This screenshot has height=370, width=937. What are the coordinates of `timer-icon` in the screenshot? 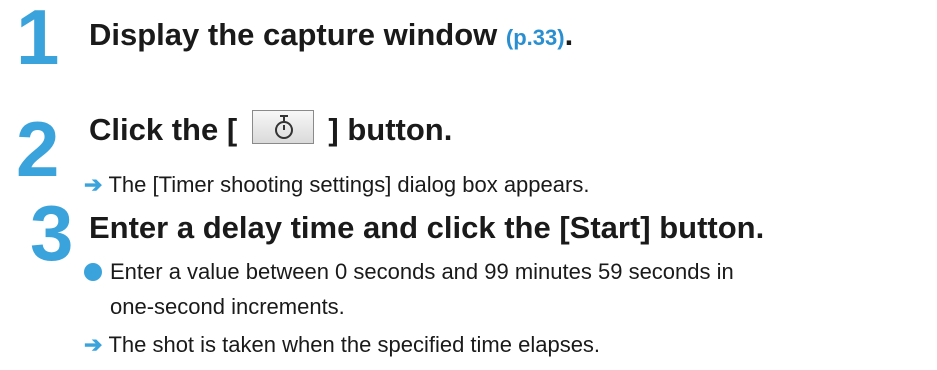 It's located at (283, 126).